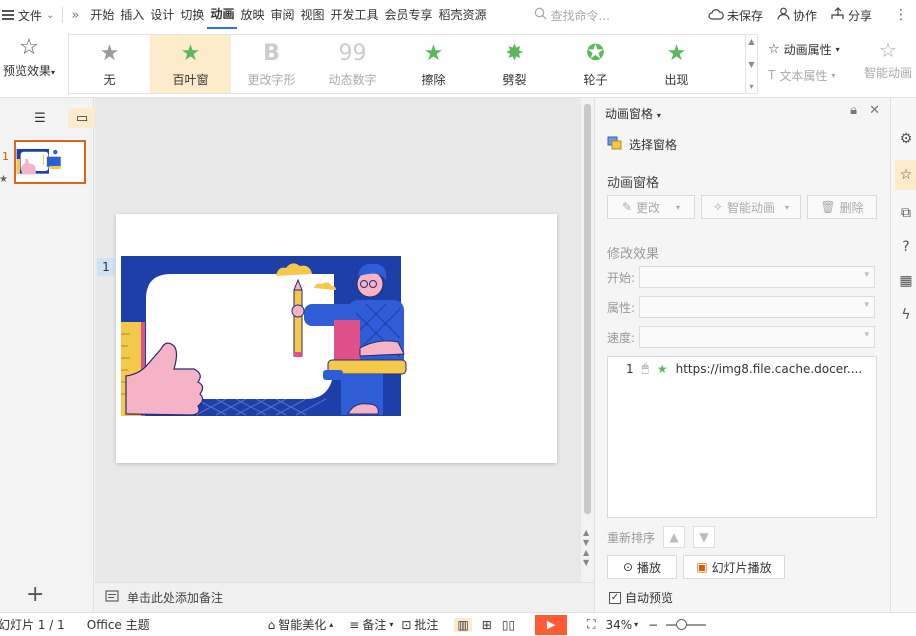 This screenshot has width=916, height=636. What do you see at coordinates (344, 597) in the screenshot?
I see `notes-bar: 单击此处添加备注` at bounding box center [344, 597].